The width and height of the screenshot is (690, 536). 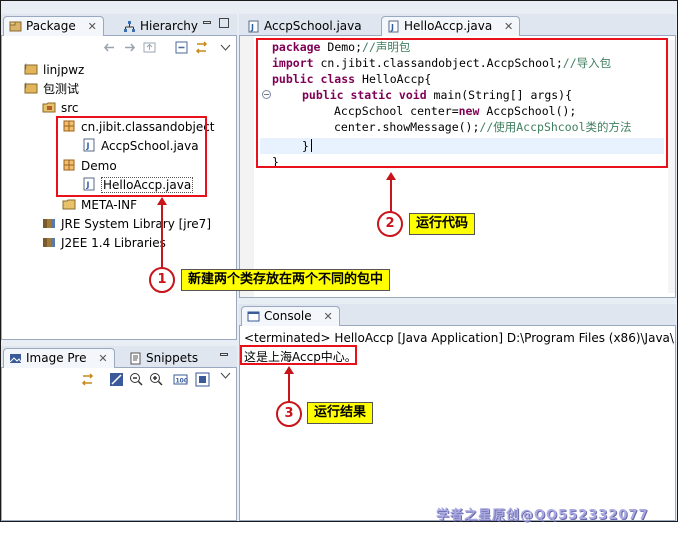 I want to click on package-explorer-icon, so click(x=15, y=26).